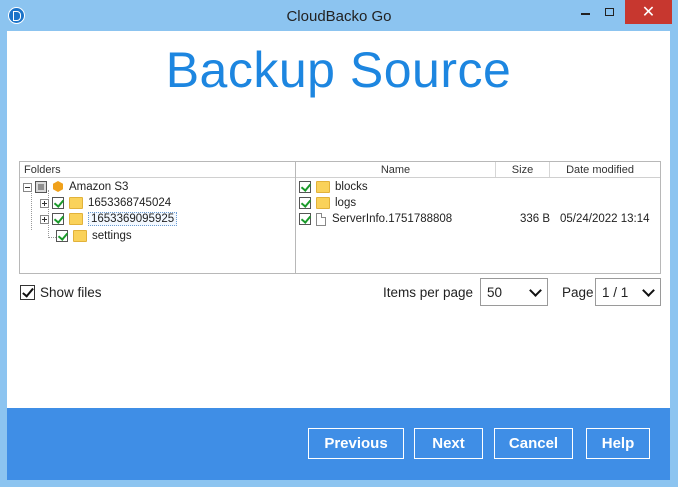  I want to click on title-bar: CloudBacko Go ✕, so click(339, 15).